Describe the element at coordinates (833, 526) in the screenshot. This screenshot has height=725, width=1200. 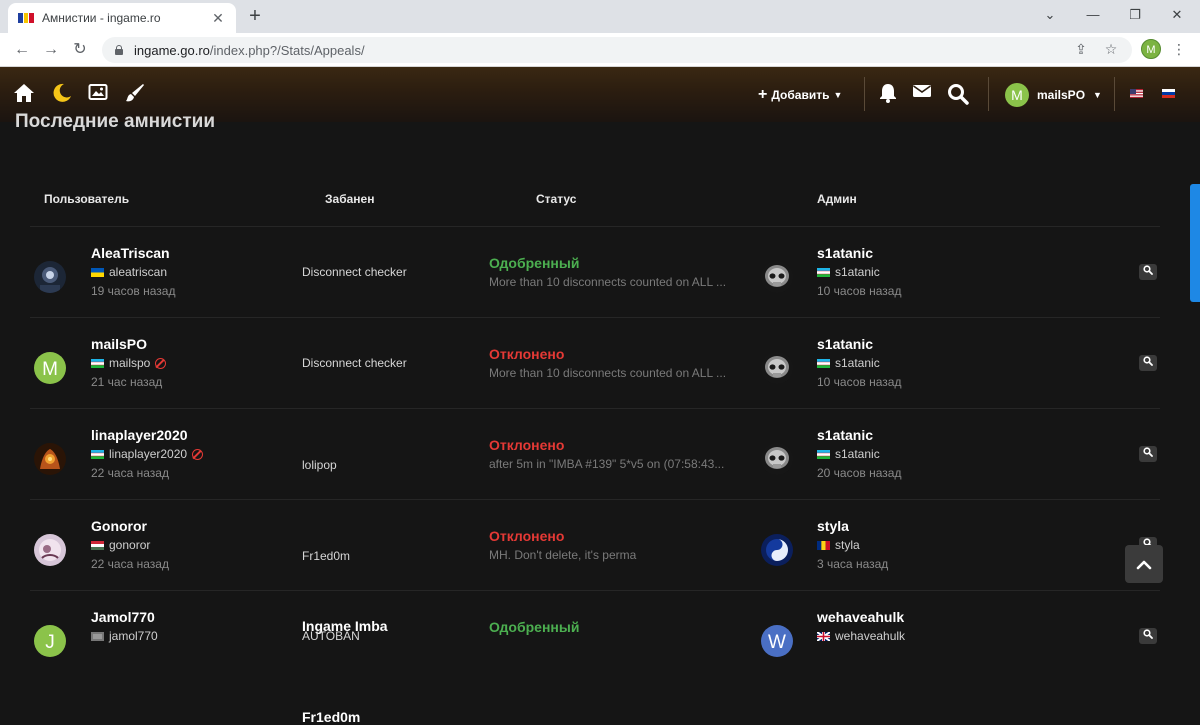
I see `admin-name-link: styla` at that location.